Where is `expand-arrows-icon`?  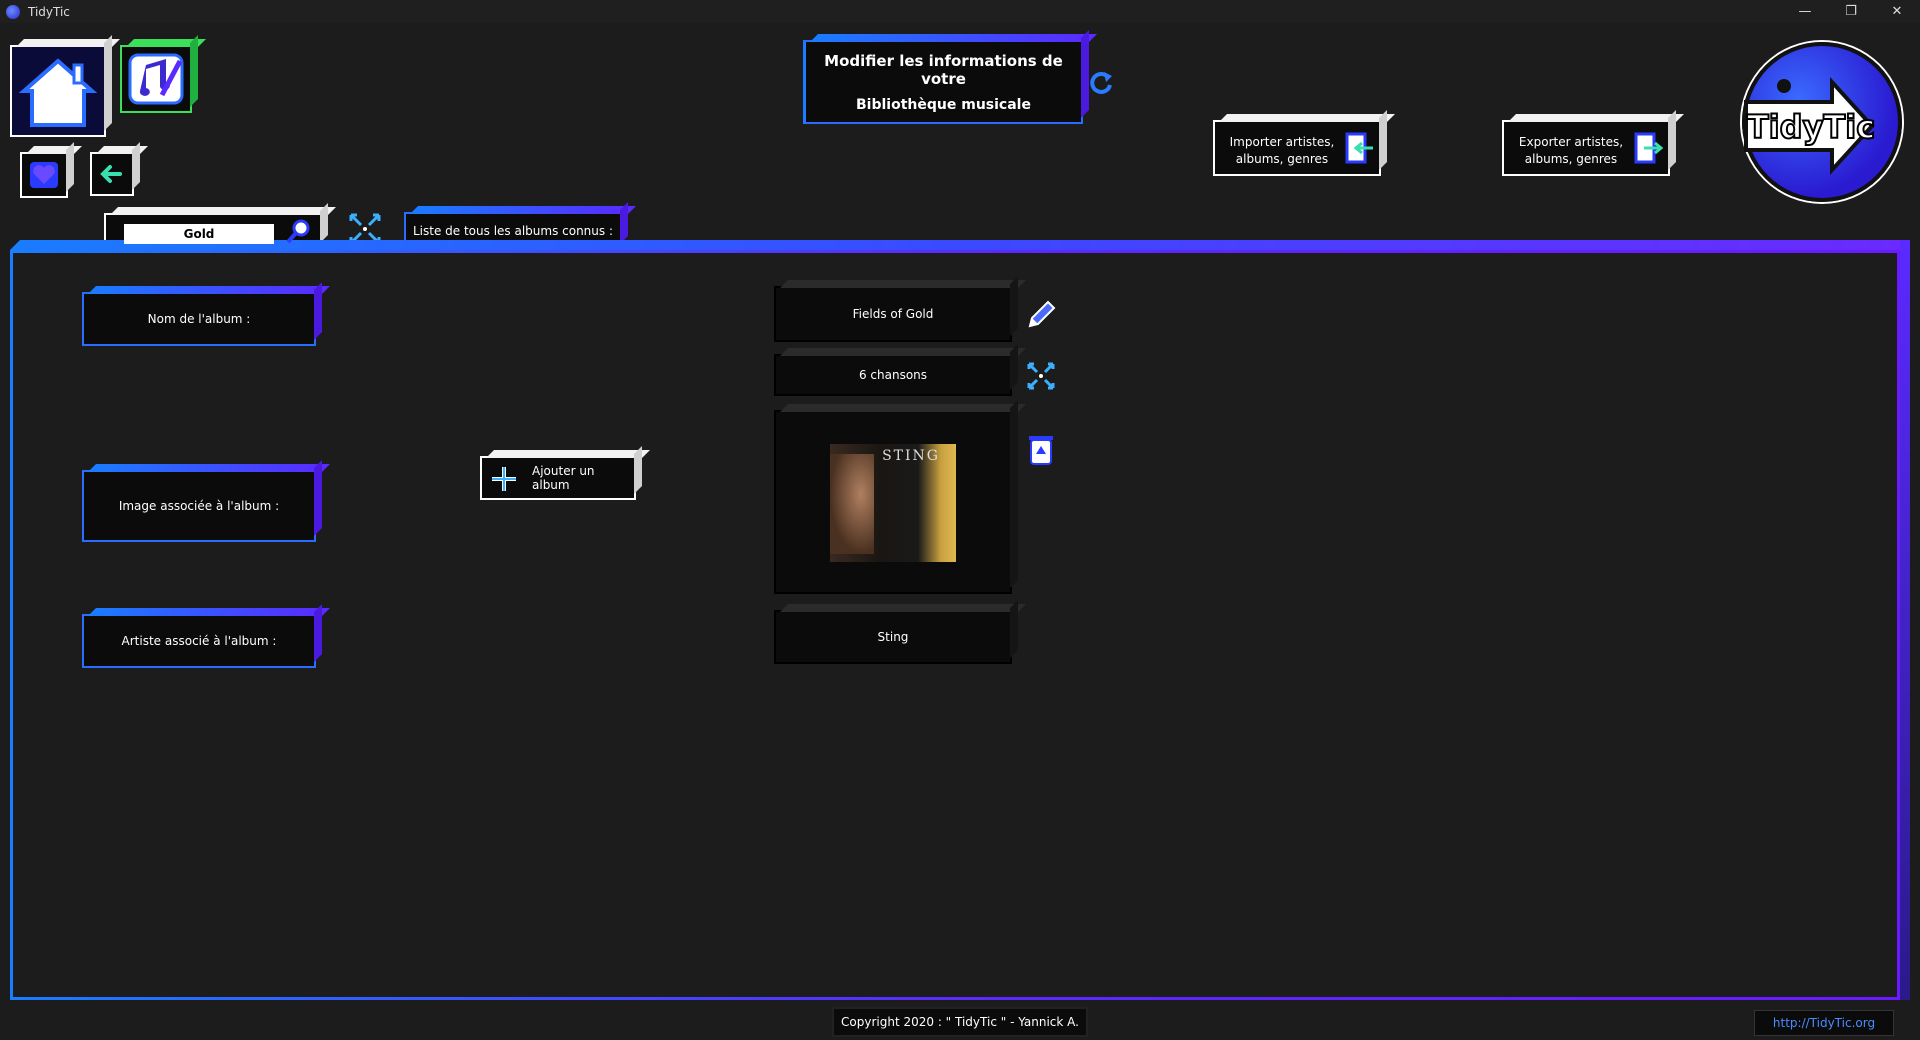 expand-arrows-icon is located at coordinates (1041, 376).